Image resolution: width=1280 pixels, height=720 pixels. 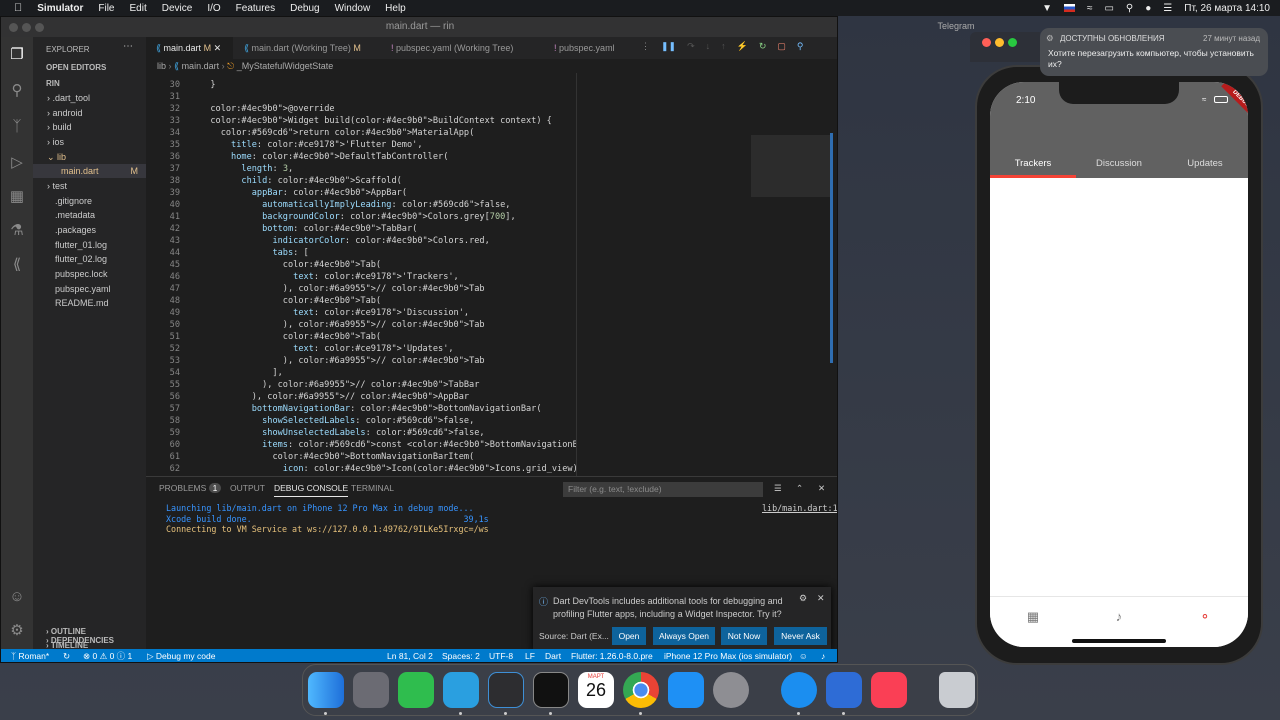 What do you see at coordinates (247, 488) in the screenshot?
I see `tab-output: OUTPUT` at bounding box center [247, 488].